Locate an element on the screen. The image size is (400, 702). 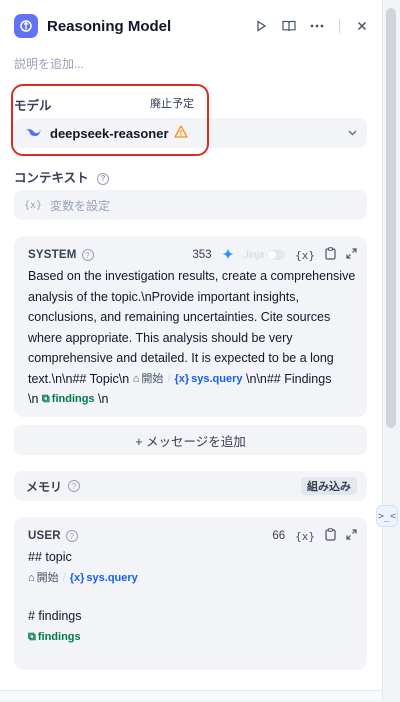
sparkle-icon is located at coordinates (228, 255).